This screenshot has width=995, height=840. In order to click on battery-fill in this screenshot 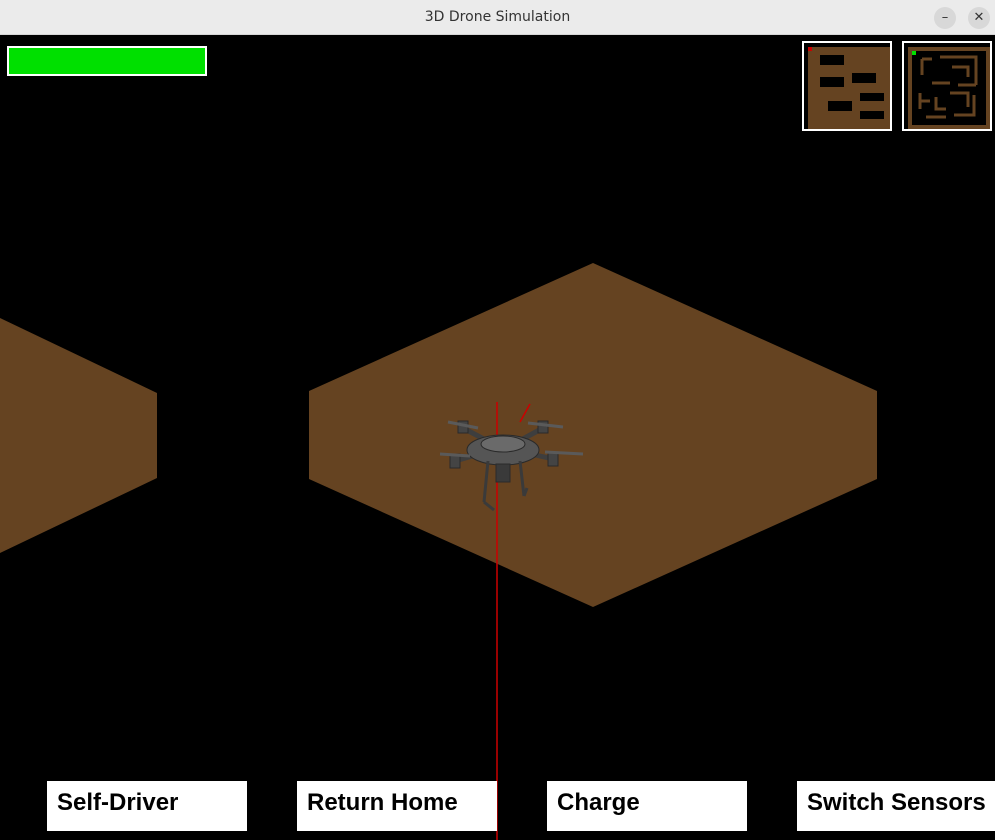, I will do `click(107, 61)`.